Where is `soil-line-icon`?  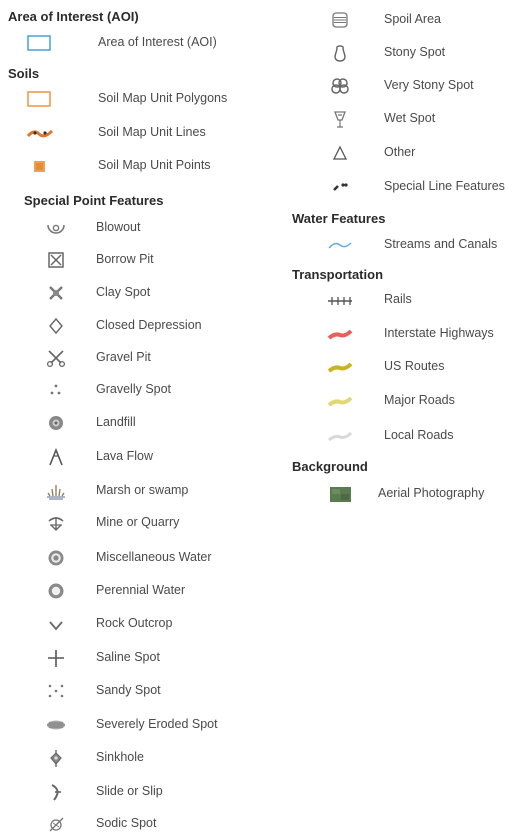
soil-line-icon is located at coordinates (40, 133).